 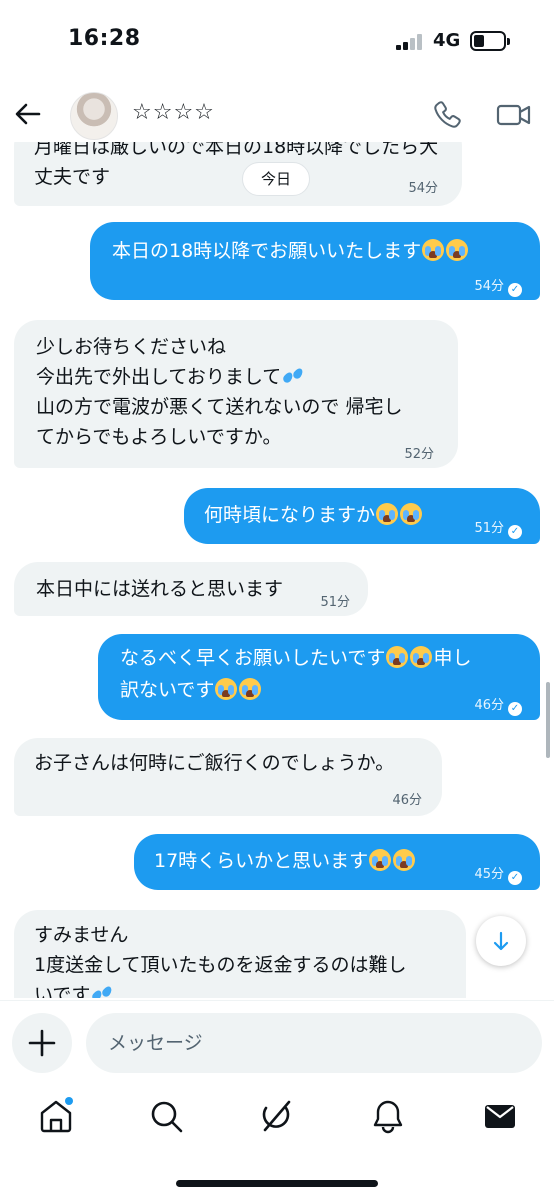 I want to click on message-text: なるべく早くお願いしたいです 申し, so click(x=330, y=658).